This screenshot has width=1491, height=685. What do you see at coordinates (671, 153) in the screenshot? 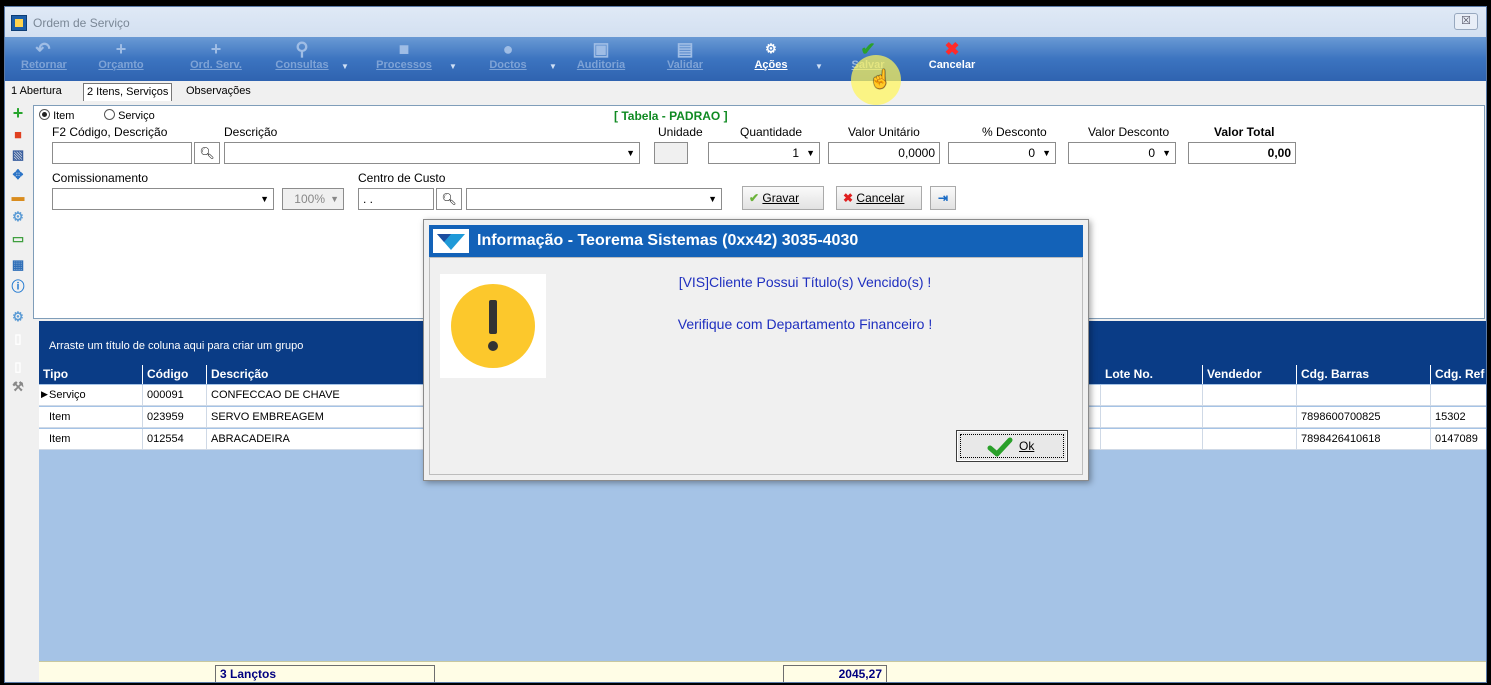
I see `unidade-input` at bounding box center [671, 153].